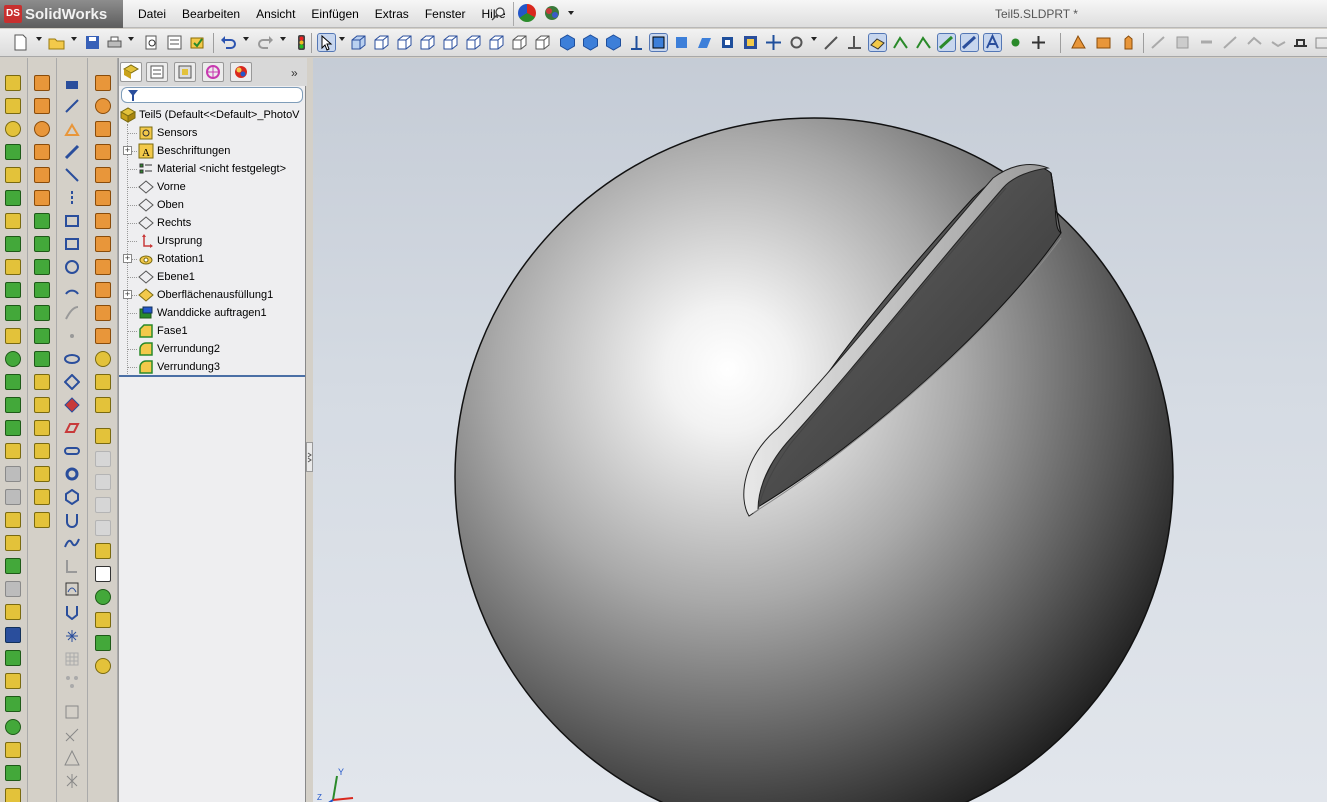 Image resolution: width=1327 pixels, height=802 pixels. Describe the element at coordinates (301, 42) in the screenshot. I see `traffic-light-icon` at that location.